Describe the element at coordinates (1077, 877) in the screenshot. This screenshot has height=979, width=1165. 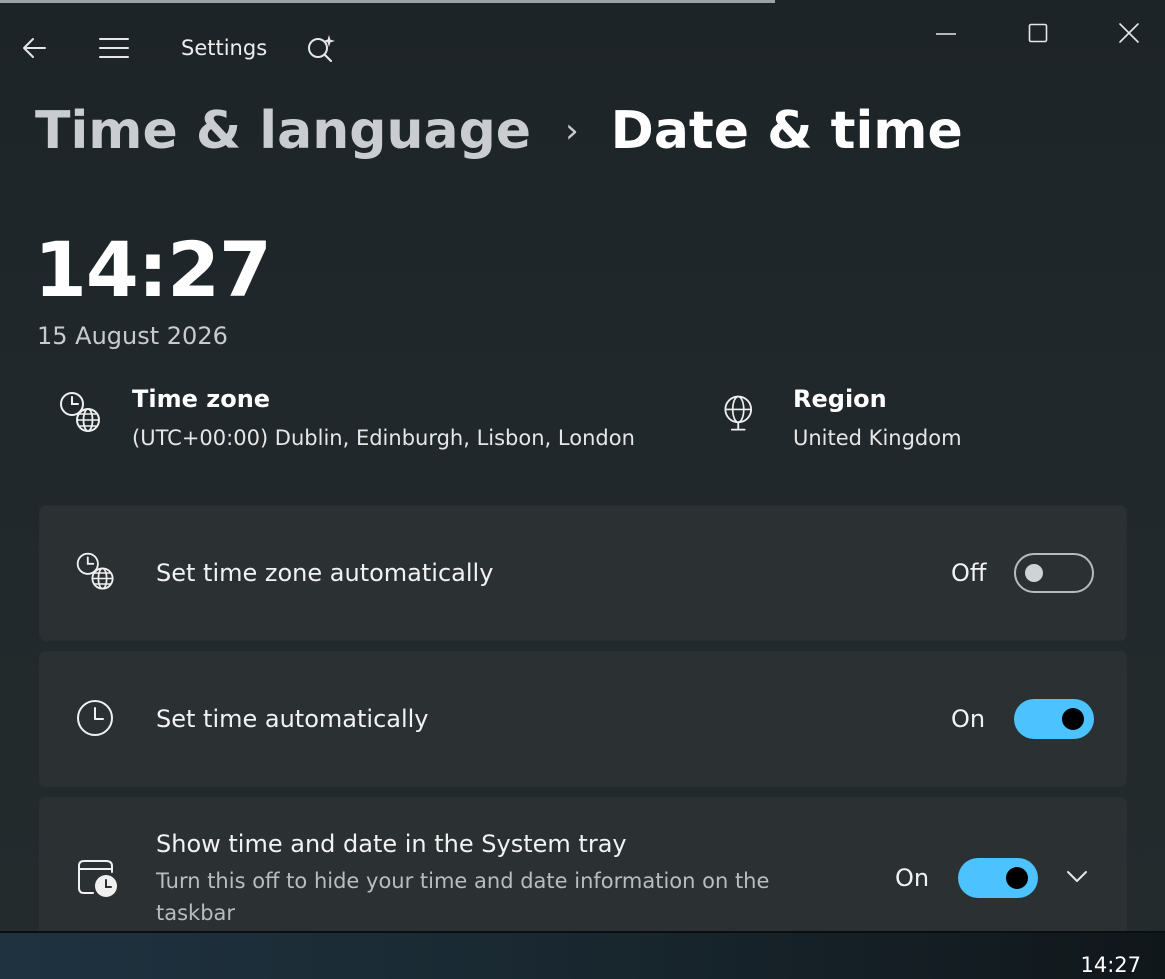
I see `chevron-down-icon` at that location.